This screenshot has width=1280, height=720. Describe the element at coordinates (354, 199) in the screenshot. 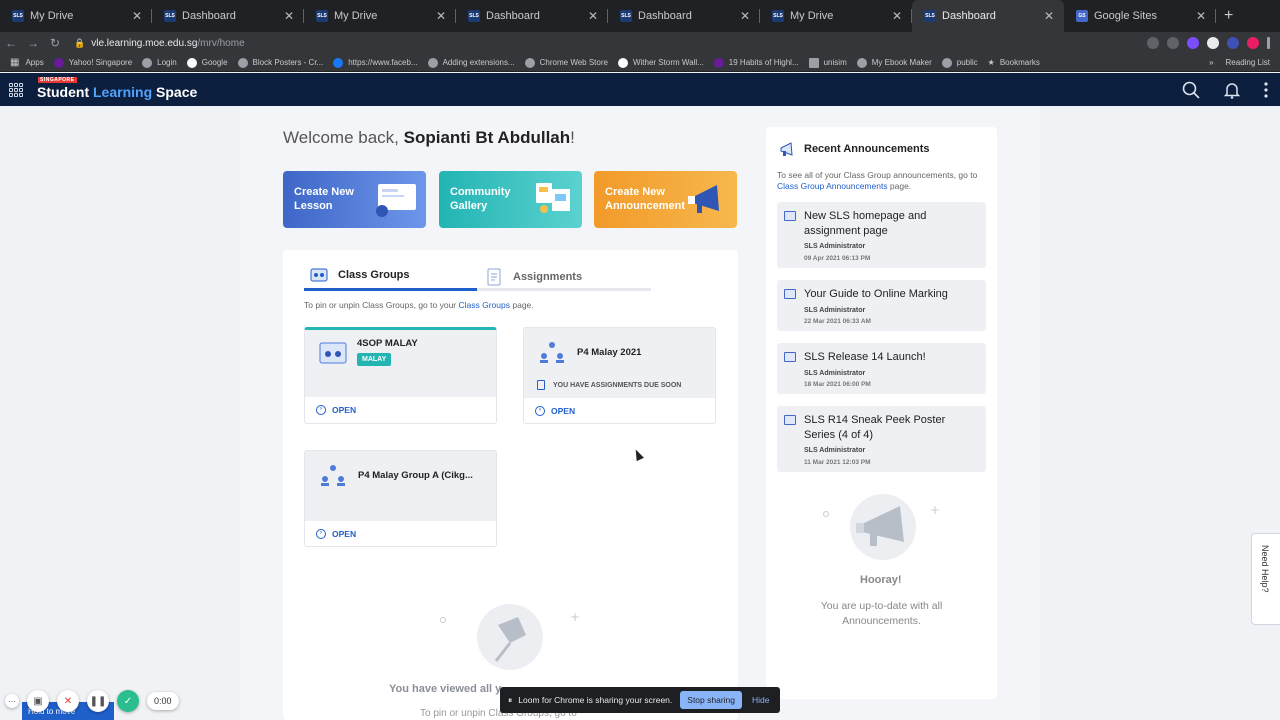

I see `create-new-lesson-card: Create New Lesson` at that location.